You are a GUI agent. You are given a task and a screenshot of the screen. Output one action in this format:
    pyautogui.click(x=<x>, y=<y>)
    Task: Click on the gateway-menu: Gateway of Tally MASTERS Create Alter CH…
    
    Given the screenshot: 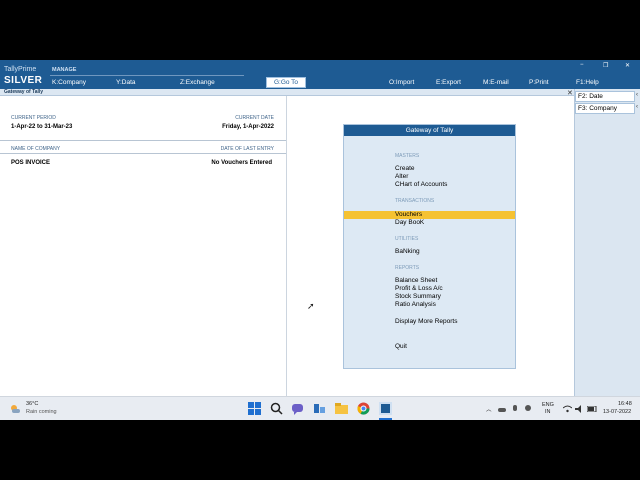 What is the action you would take?
    pyautogui.click(x=429, y=246)
    